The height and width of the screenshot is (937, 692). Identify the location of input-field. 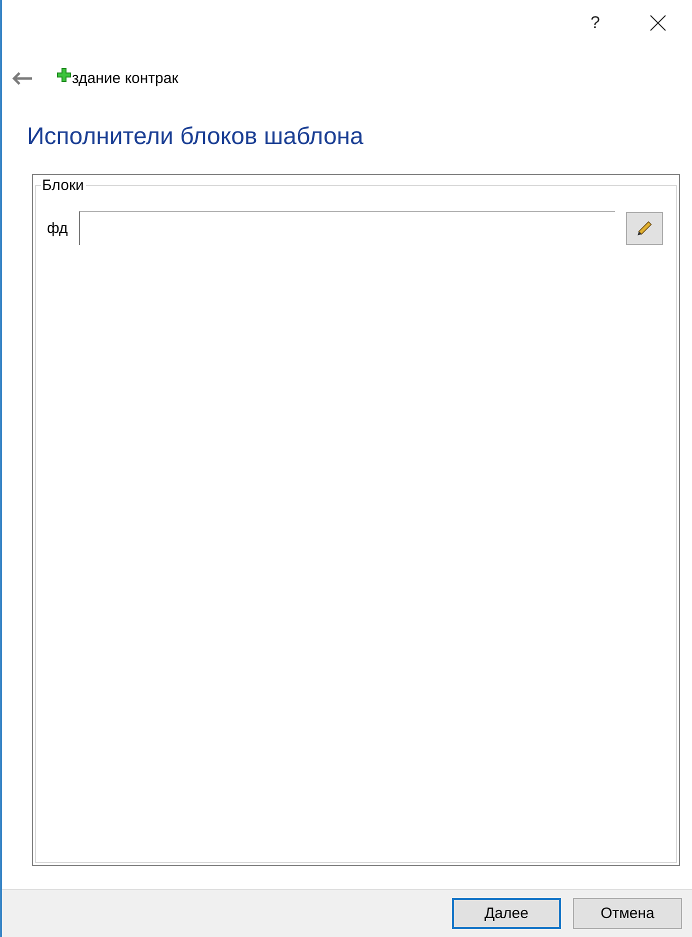
(347, 228).